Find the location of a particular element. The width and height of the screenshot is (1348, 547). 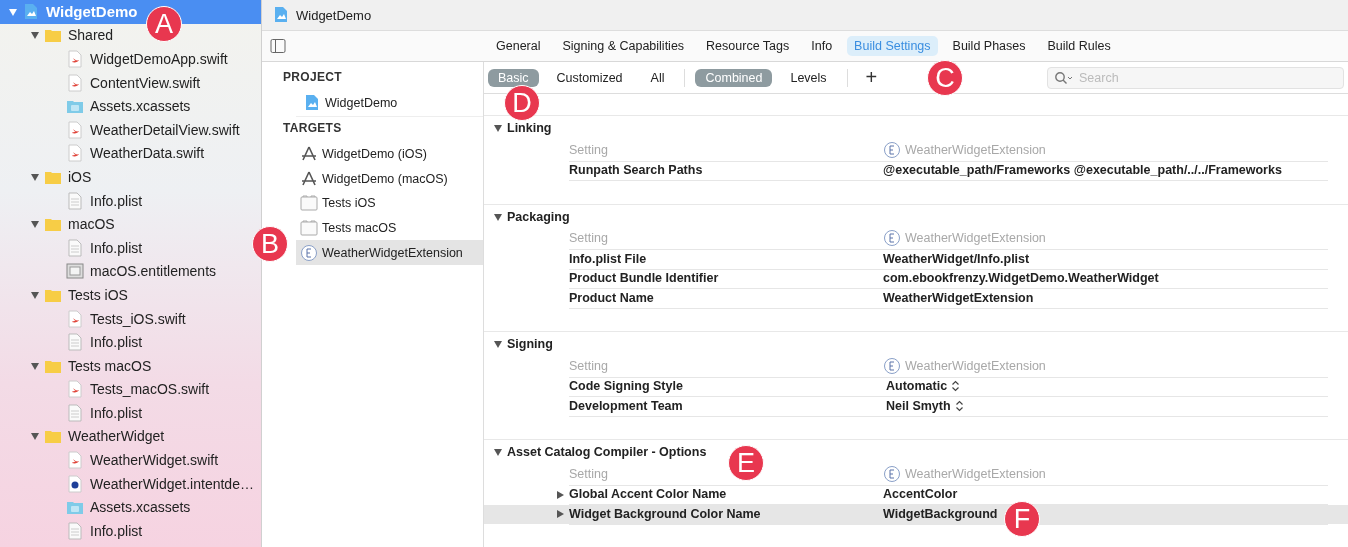

callout-marker: F is located at coordinates (1022, 519).